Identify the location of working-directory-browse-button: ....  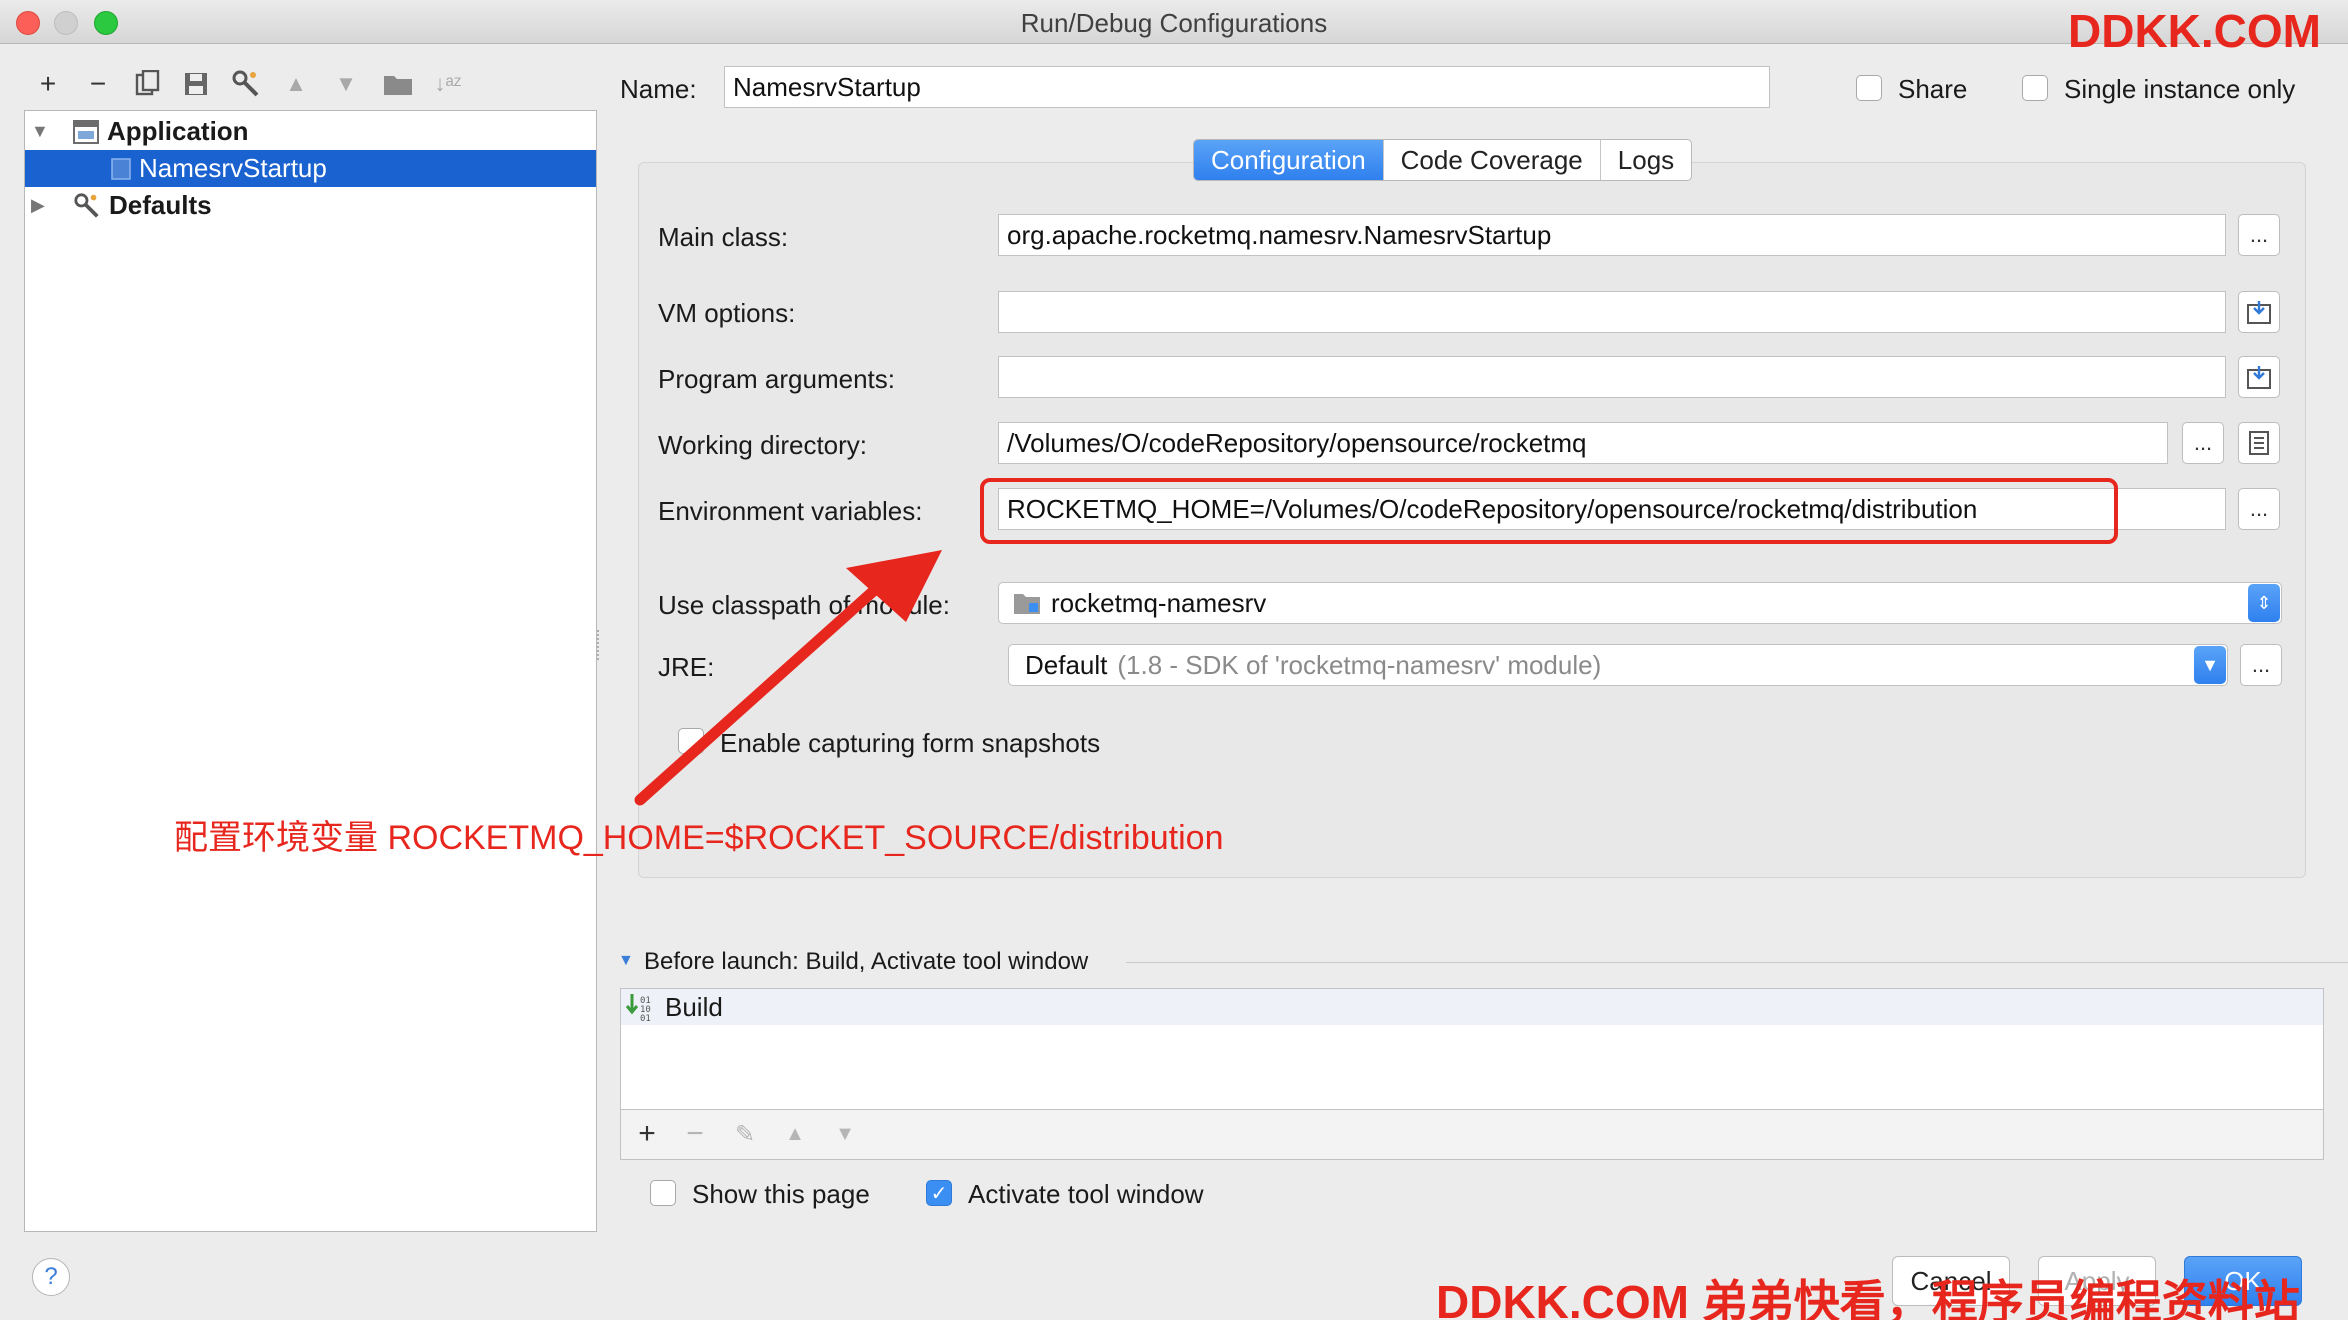
(2203, 443).